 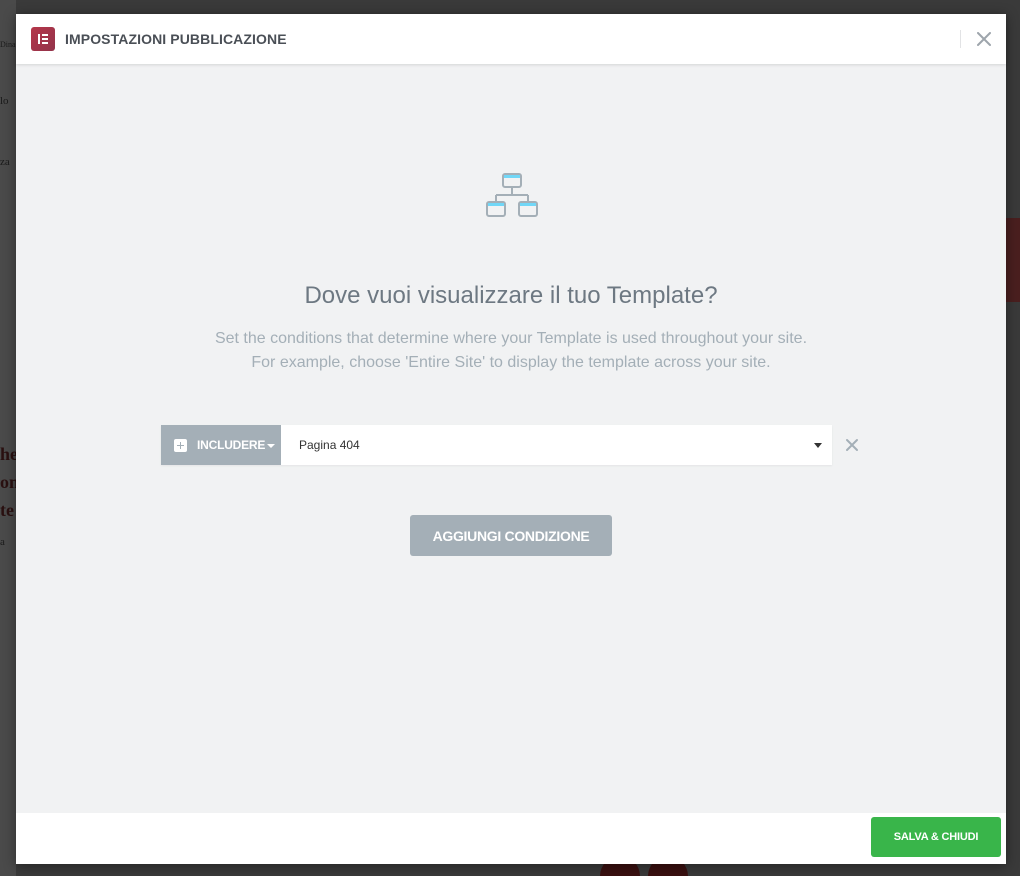 I want to click on save-and-close-button: SALVA & CHIUDI, so click(x=936, y=837).